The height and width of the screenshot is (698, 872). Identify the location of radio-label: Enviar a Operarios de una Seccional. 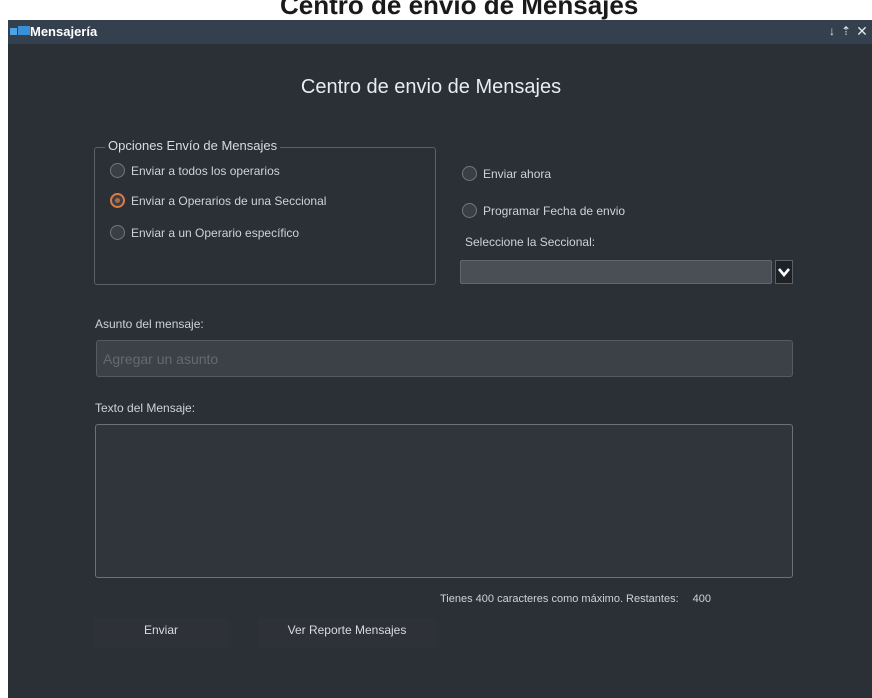
(229, 200).